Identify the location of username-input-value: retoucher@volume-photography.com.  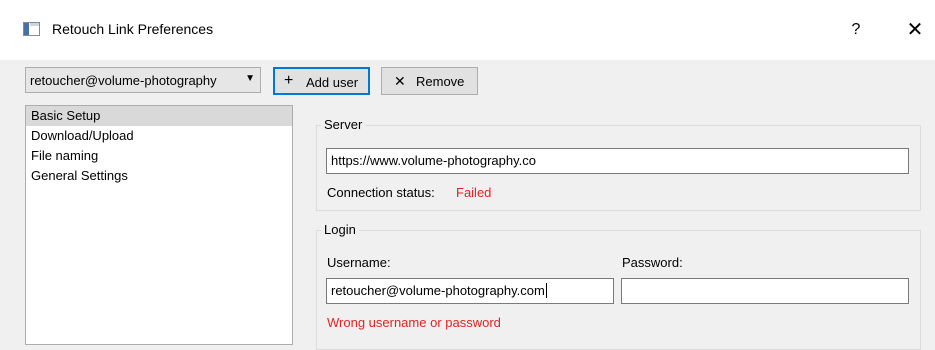
(438, 290).